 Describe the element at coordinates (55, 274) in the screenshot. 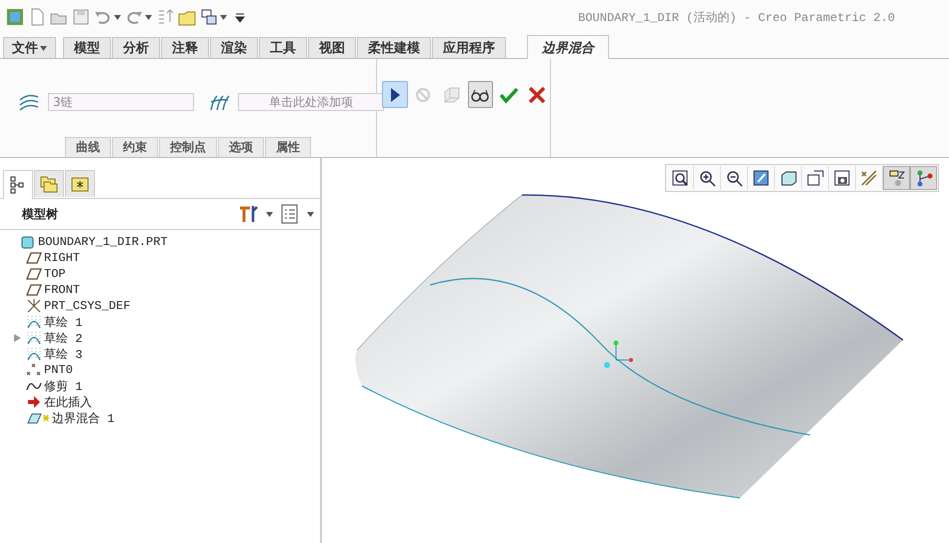

I see `tree-item: TOP` at that location.